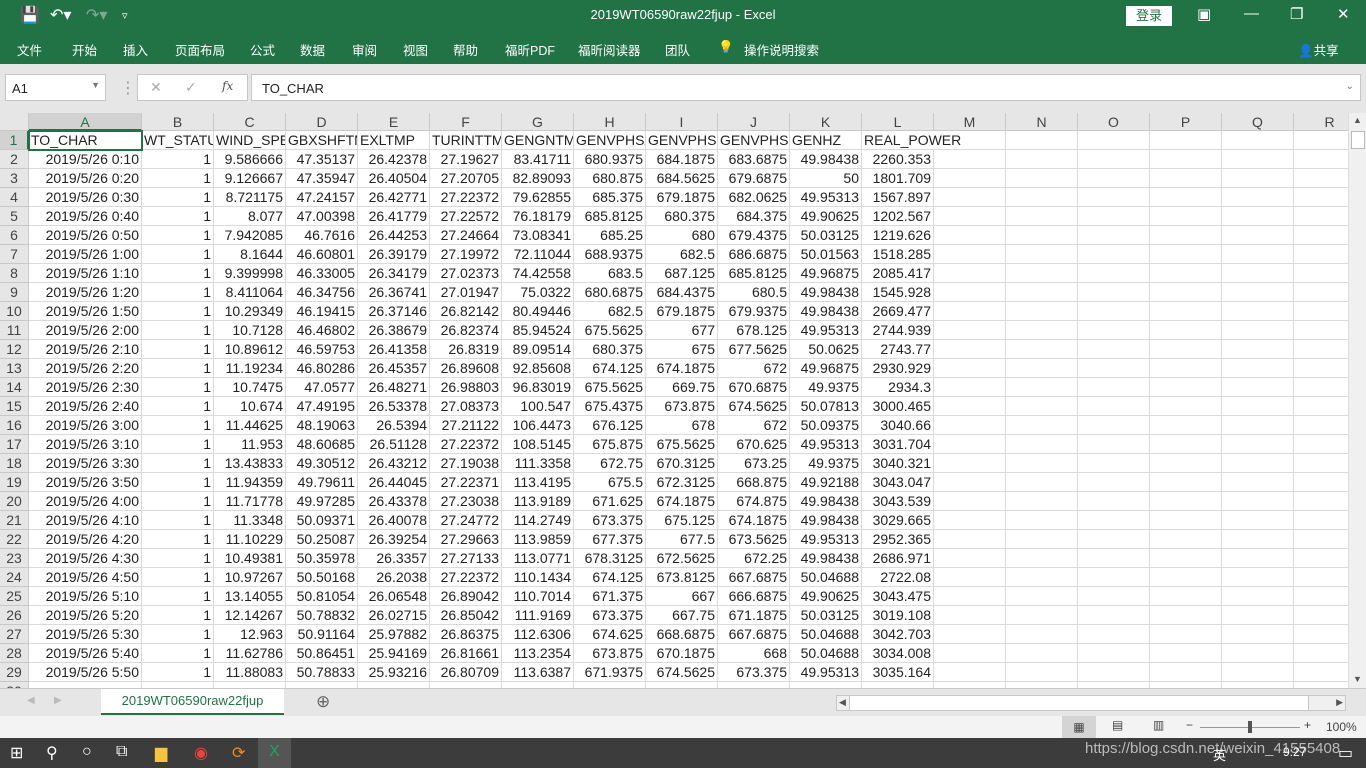 The image size is (1366, 768). What do you see at coordinates (394, 122) in the screenshot?
I see `column-header-e: E` at bounding box center [394, 122].